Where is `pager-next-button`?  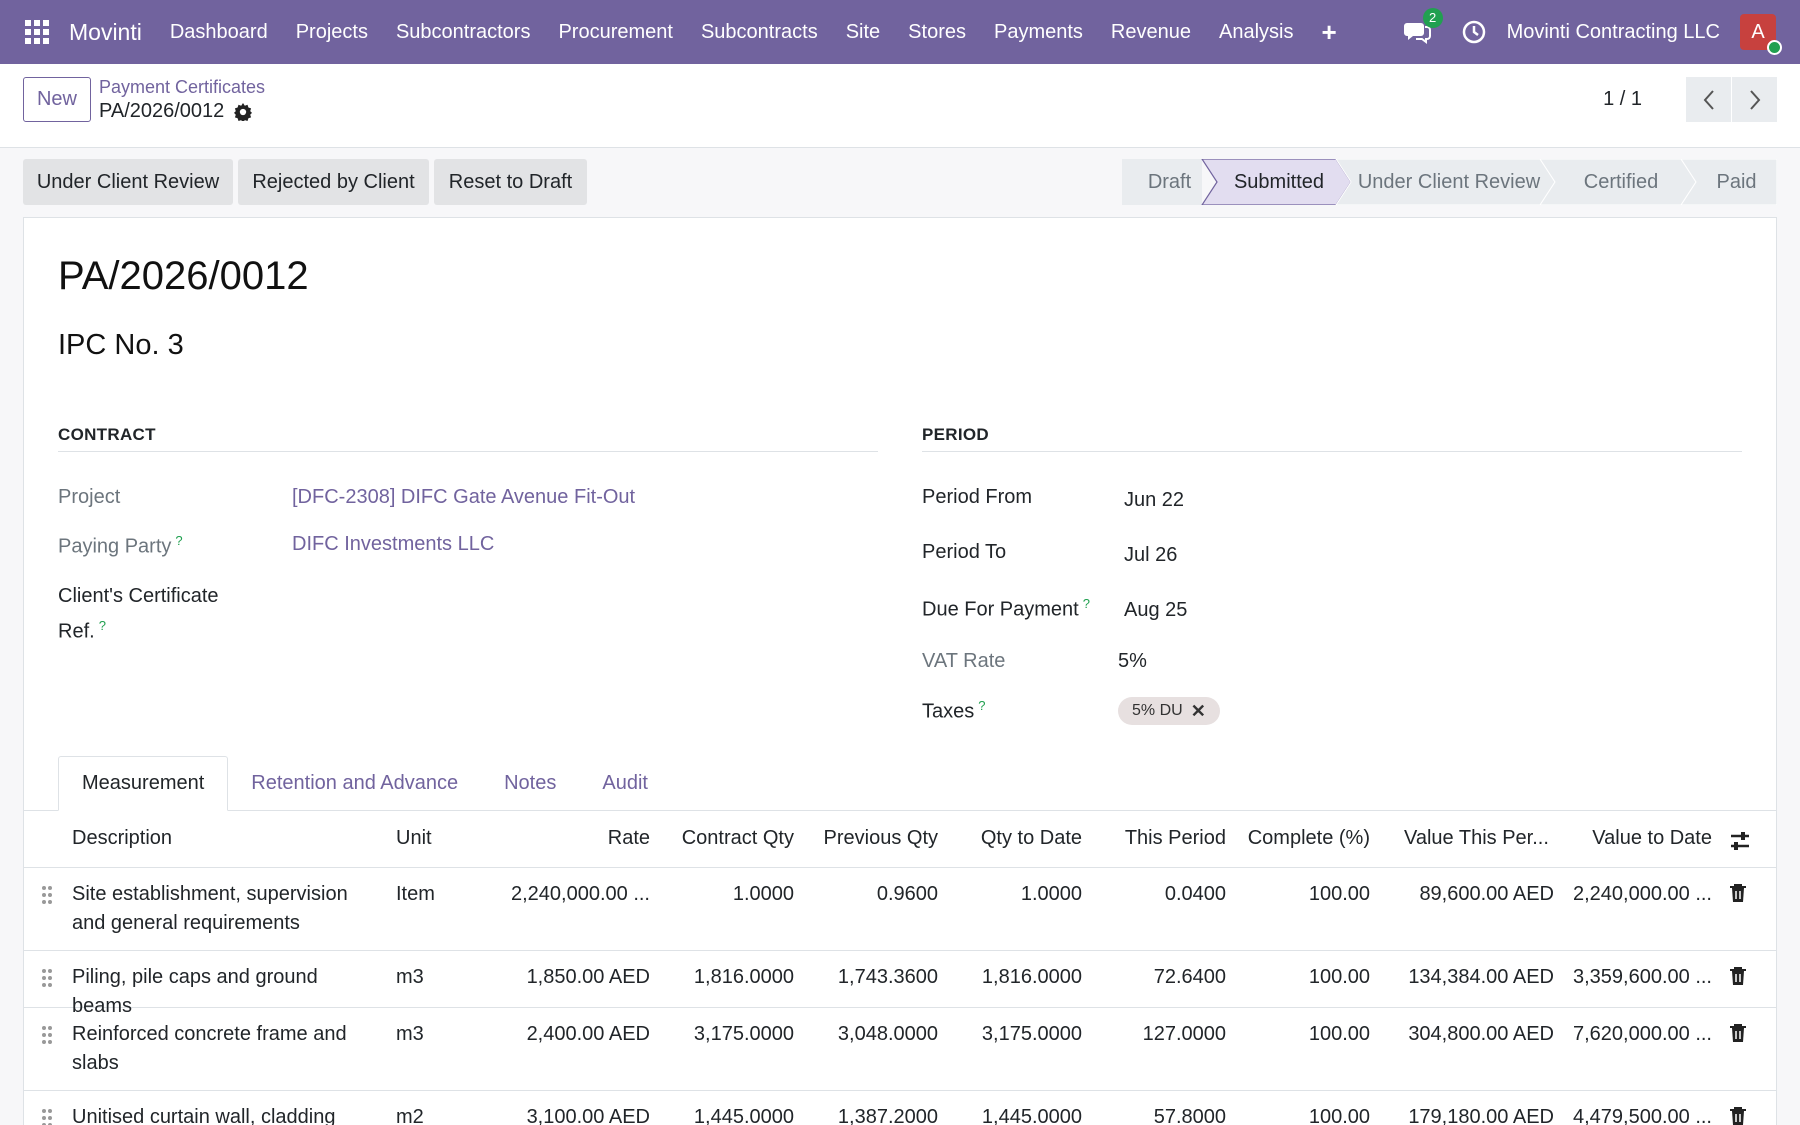
pager-next-button is located at coordinates (1754, 99).